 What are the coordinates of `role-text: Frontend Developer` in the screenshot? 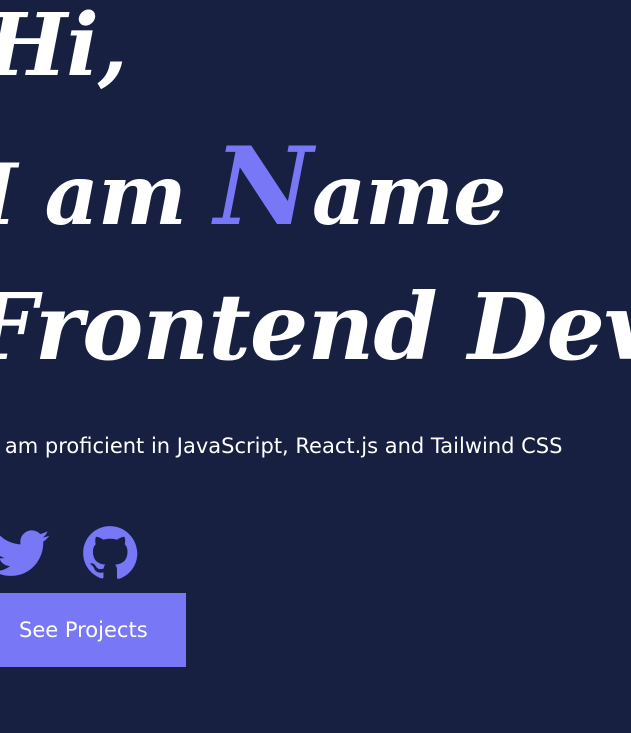 It's located at (315, 327).